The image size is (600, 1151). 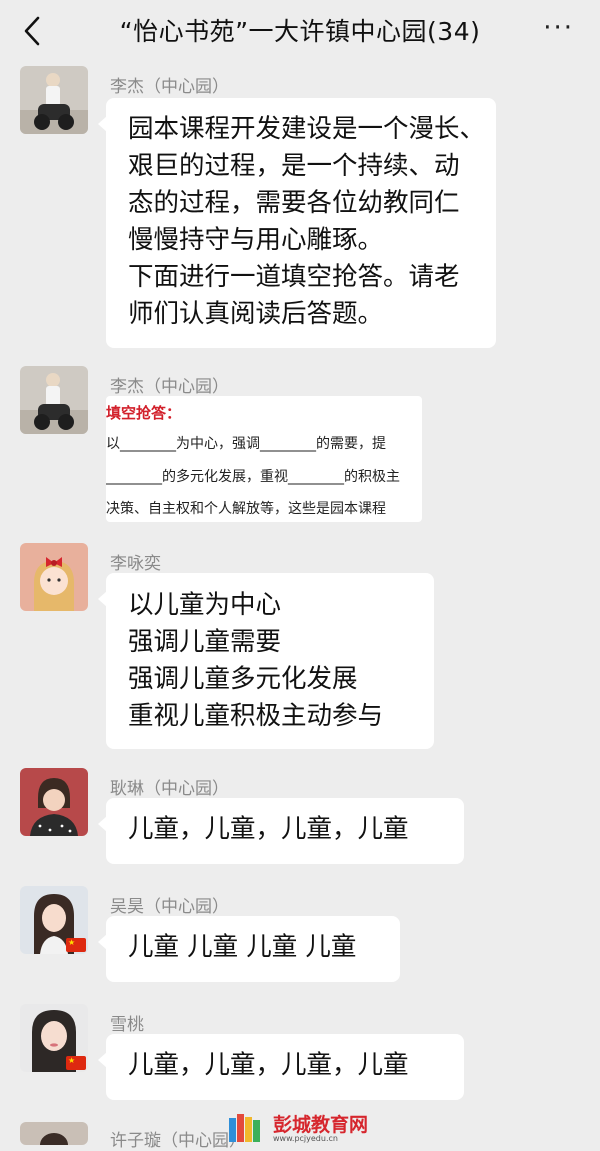 I want to click on message-line: 以儿童为中心, so click(x=205, y=605).